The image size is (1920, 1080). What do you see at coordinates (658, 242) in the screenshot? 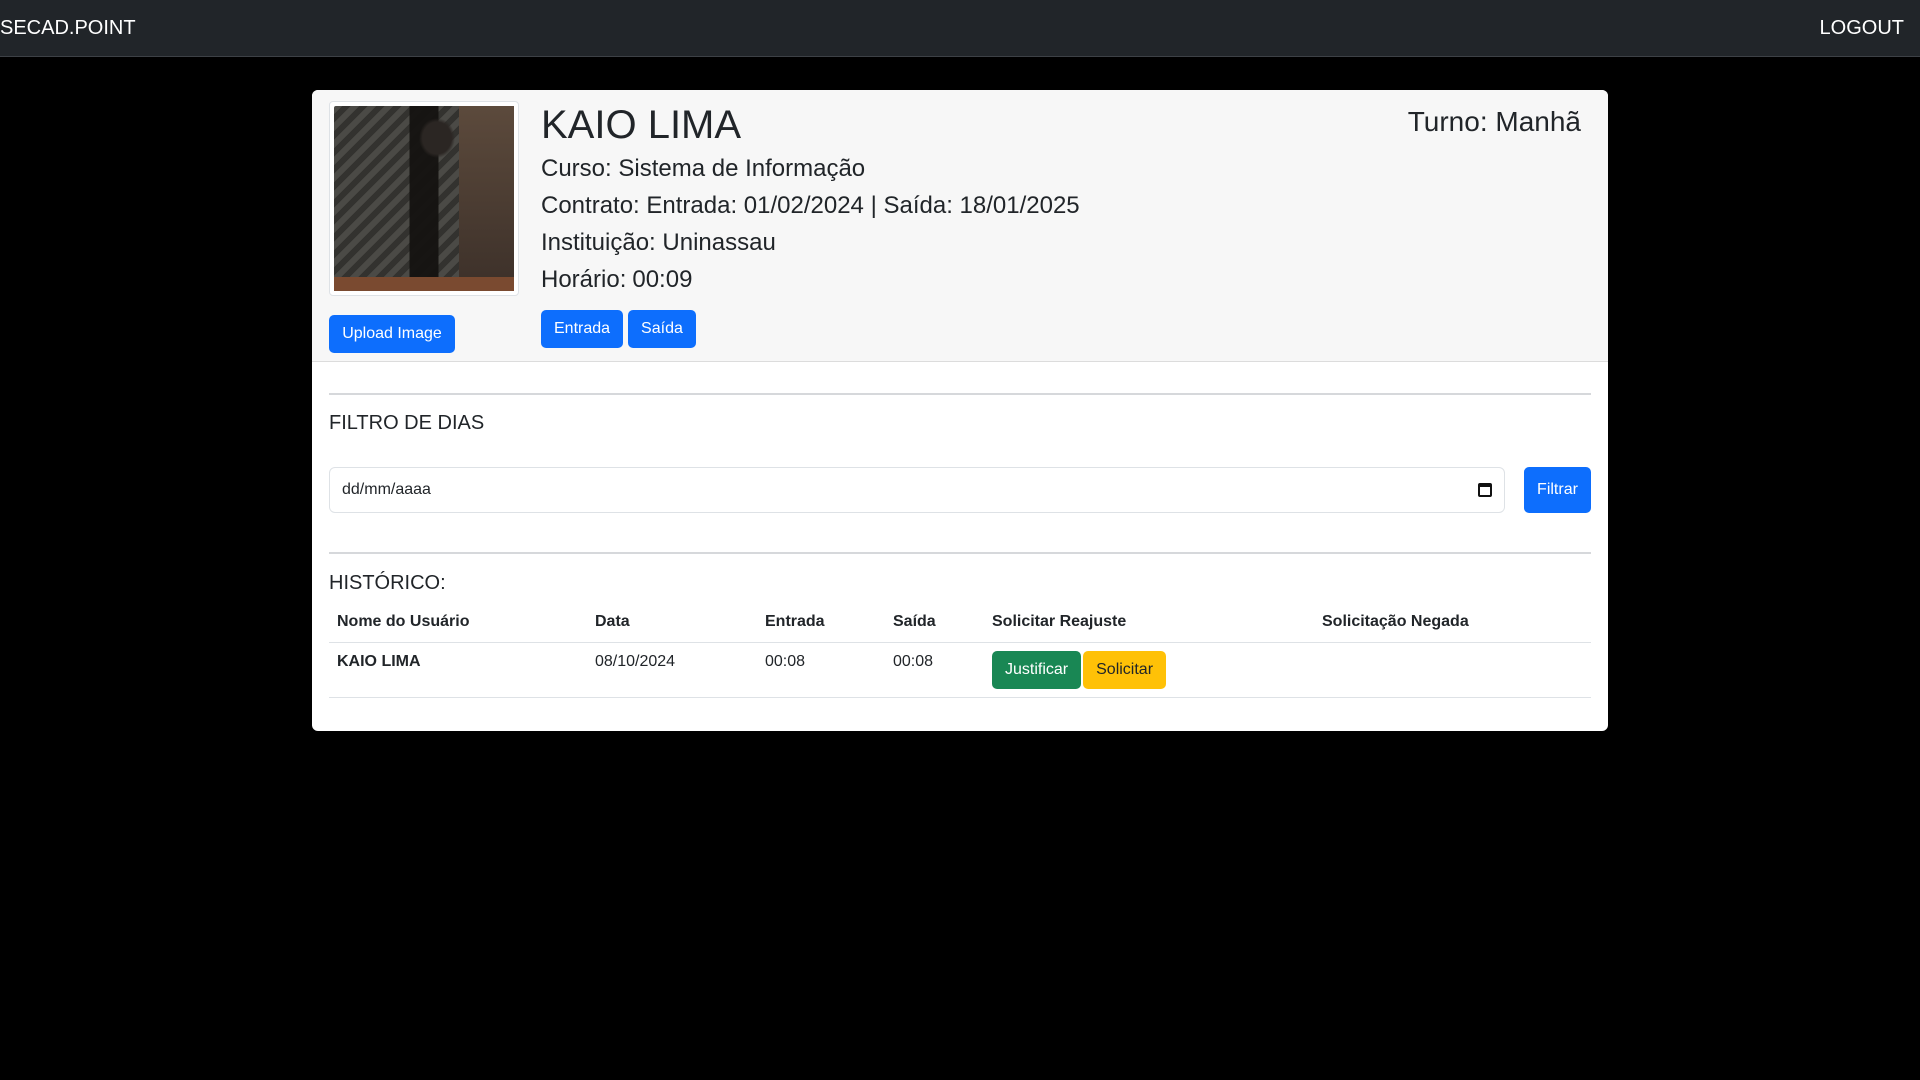
I see `instituicao-text: Instituição: Uninassau` at bounding box center [658, 242].